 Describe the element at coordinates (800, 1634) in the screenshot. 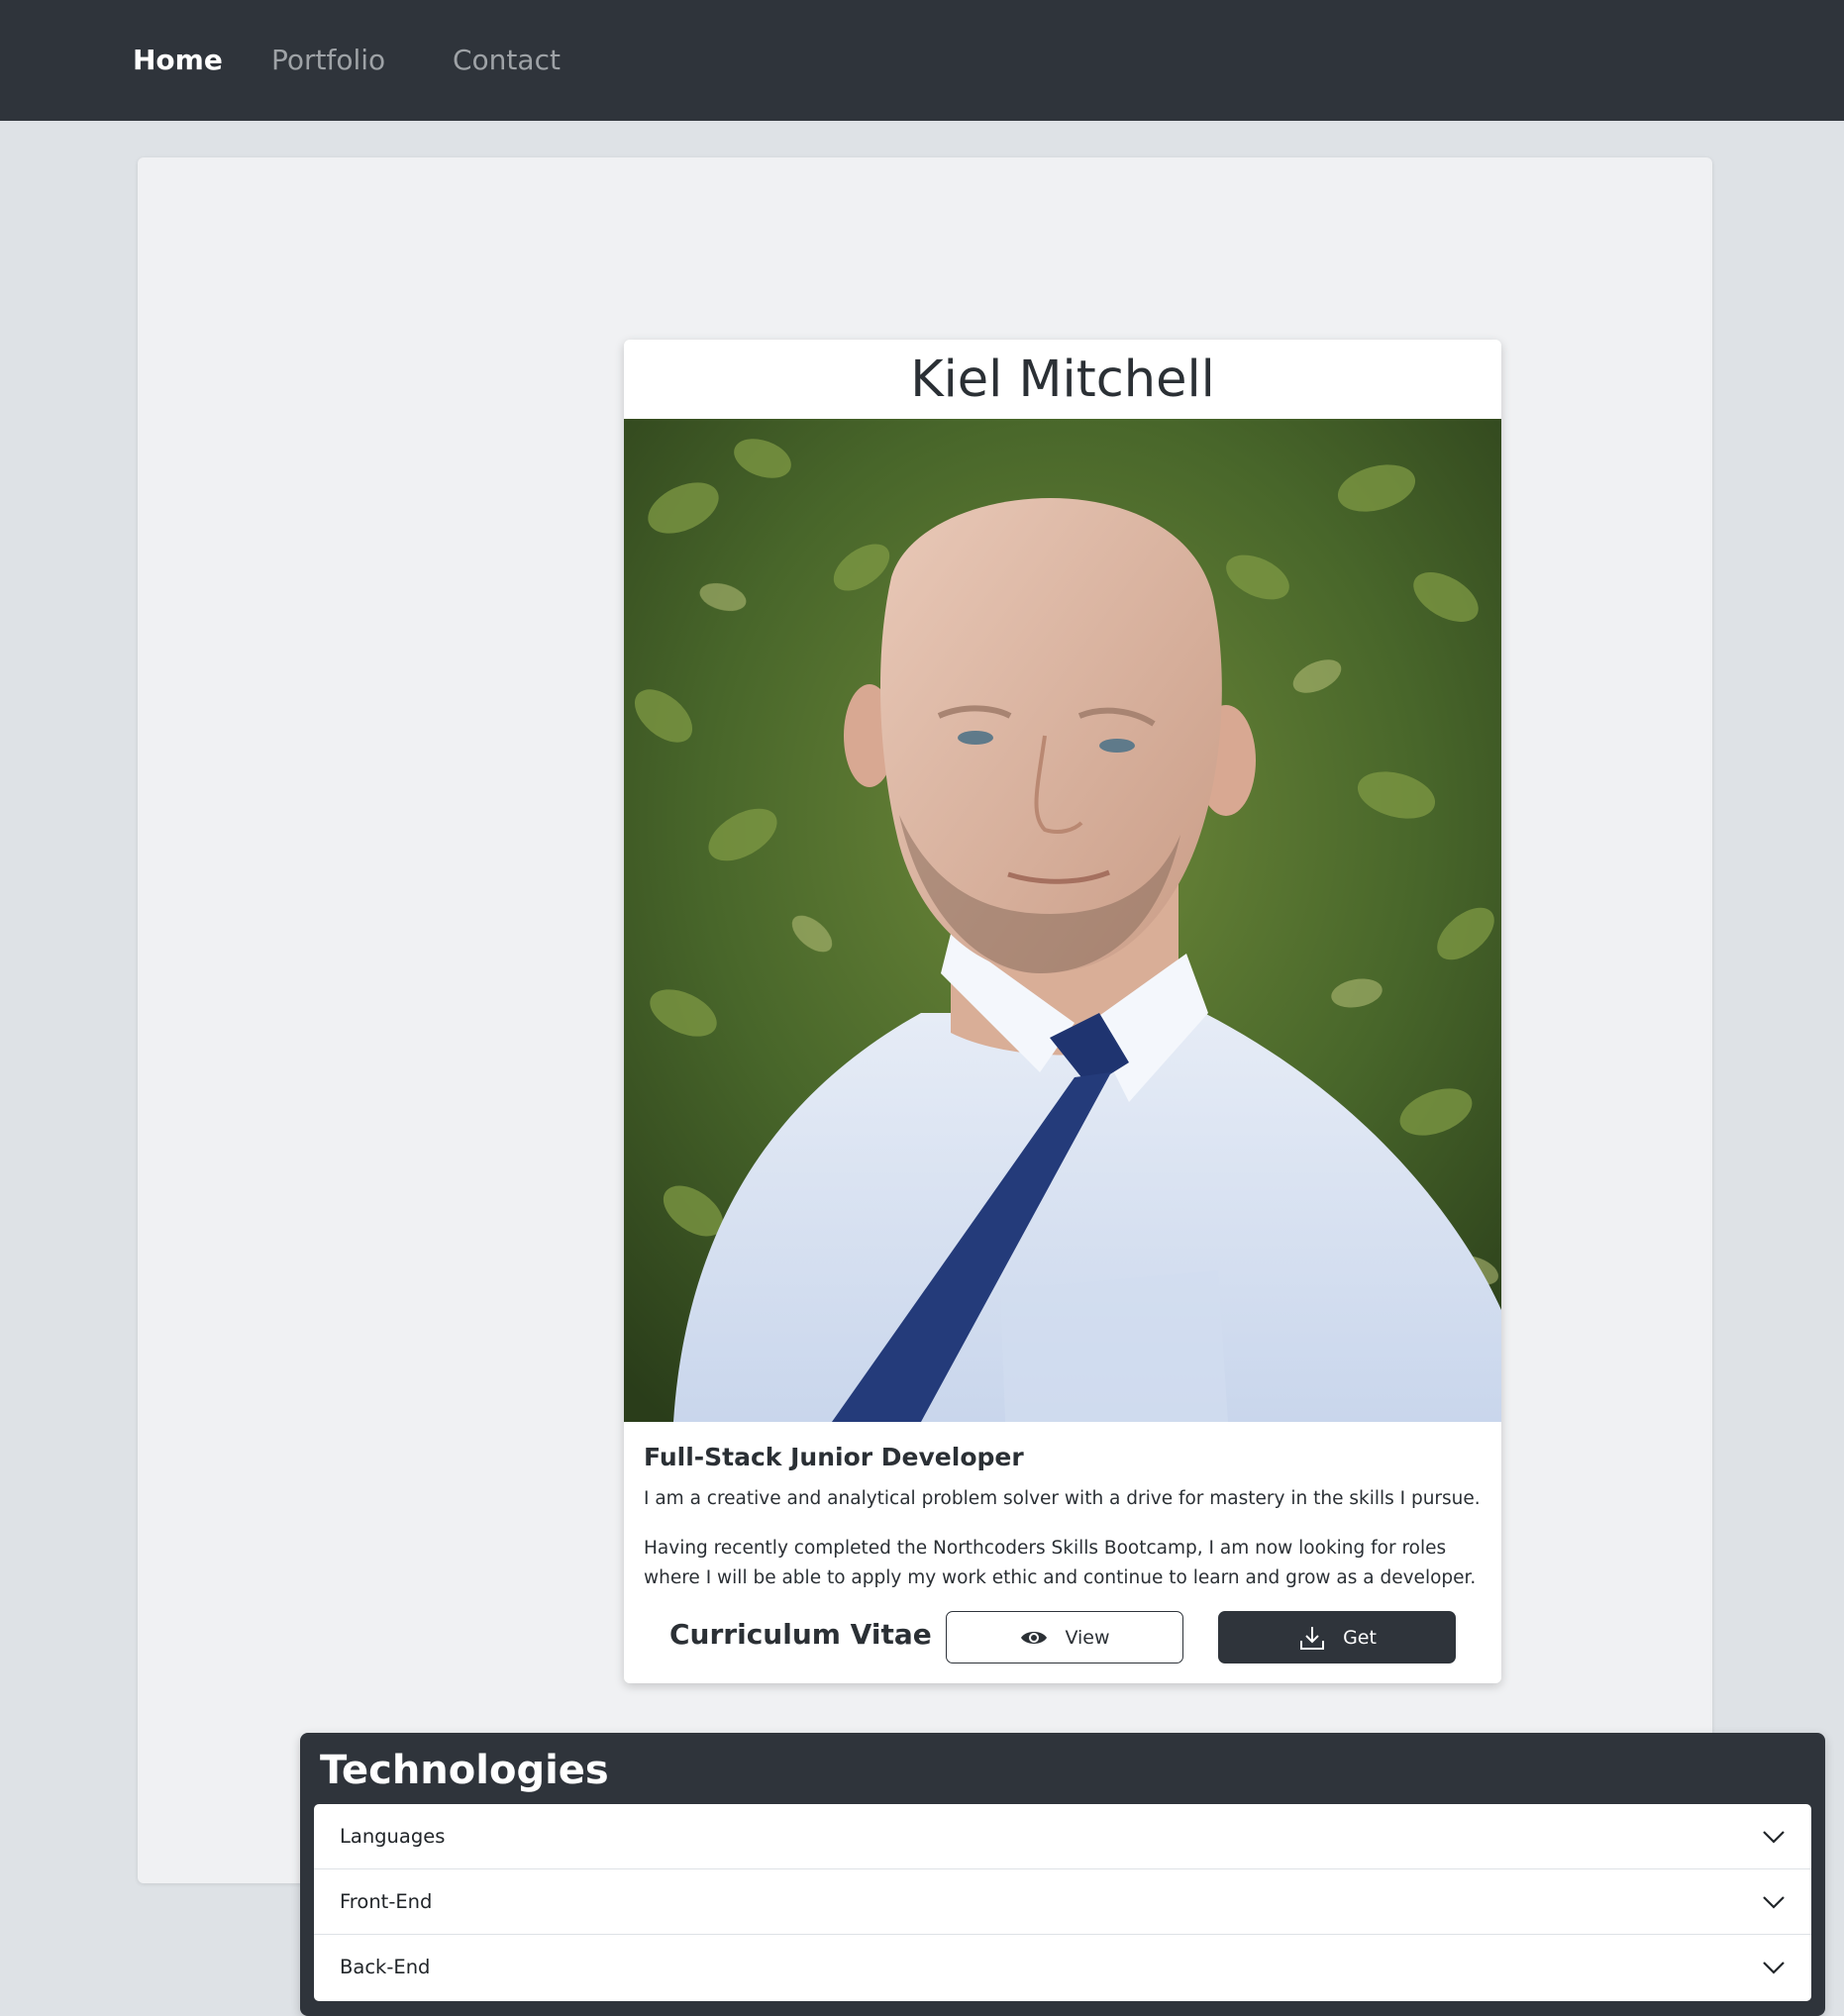

I see `cv-label: Curriculum Vitae` at that location.